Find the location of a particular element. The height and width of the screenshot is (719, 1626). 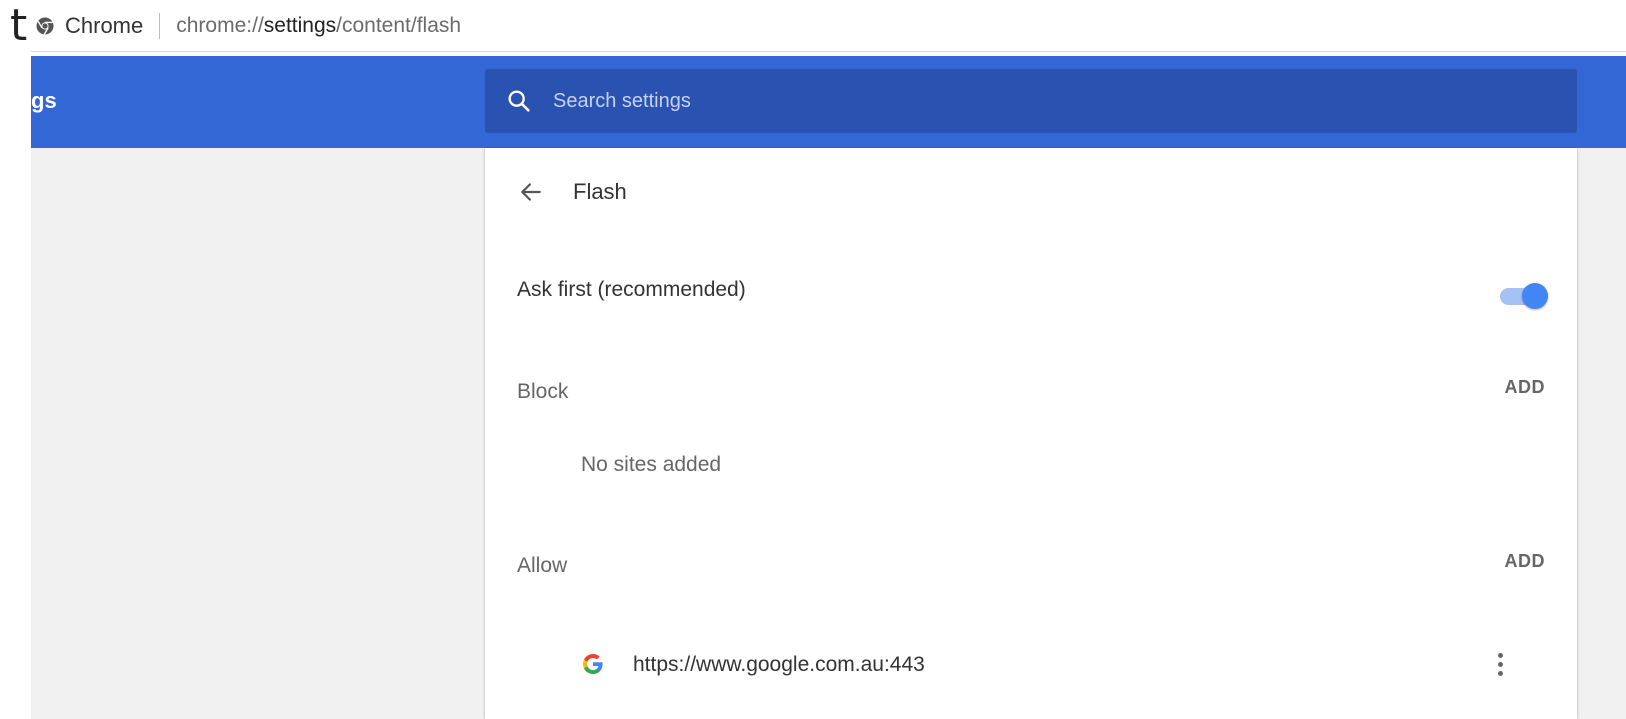

block-section-label: Block is located at coordinates (543, 391).